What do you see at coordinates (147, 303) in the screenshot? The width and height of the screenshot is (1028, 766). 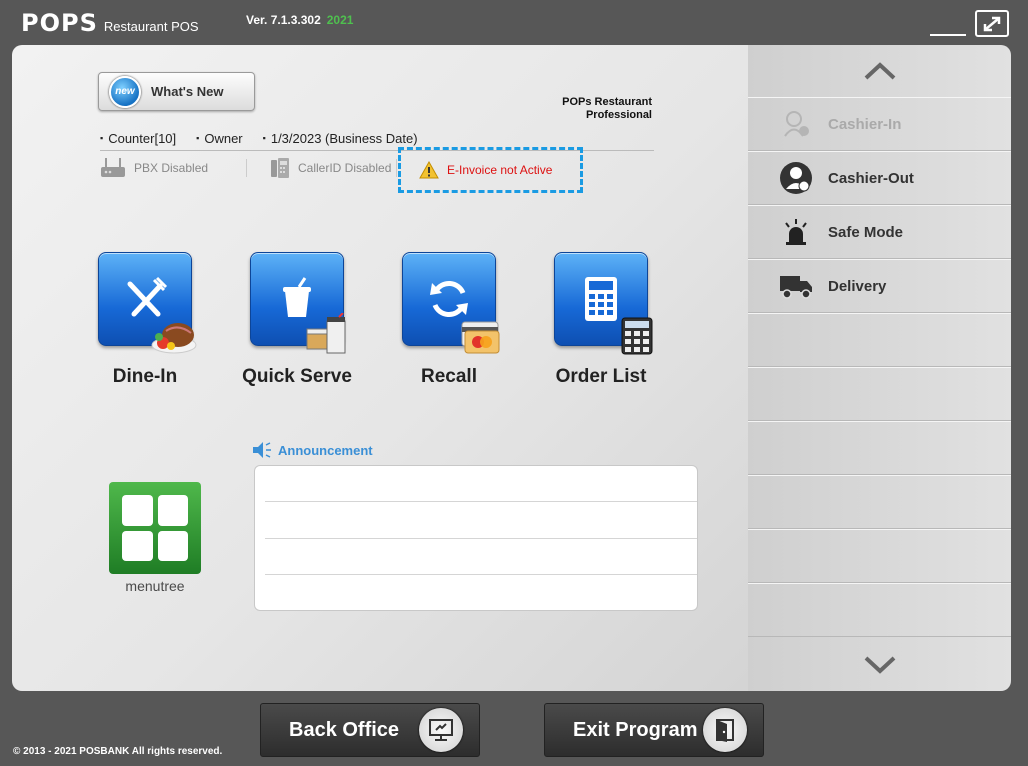 I see `dine-in-button` at bounding box center [147, 303].